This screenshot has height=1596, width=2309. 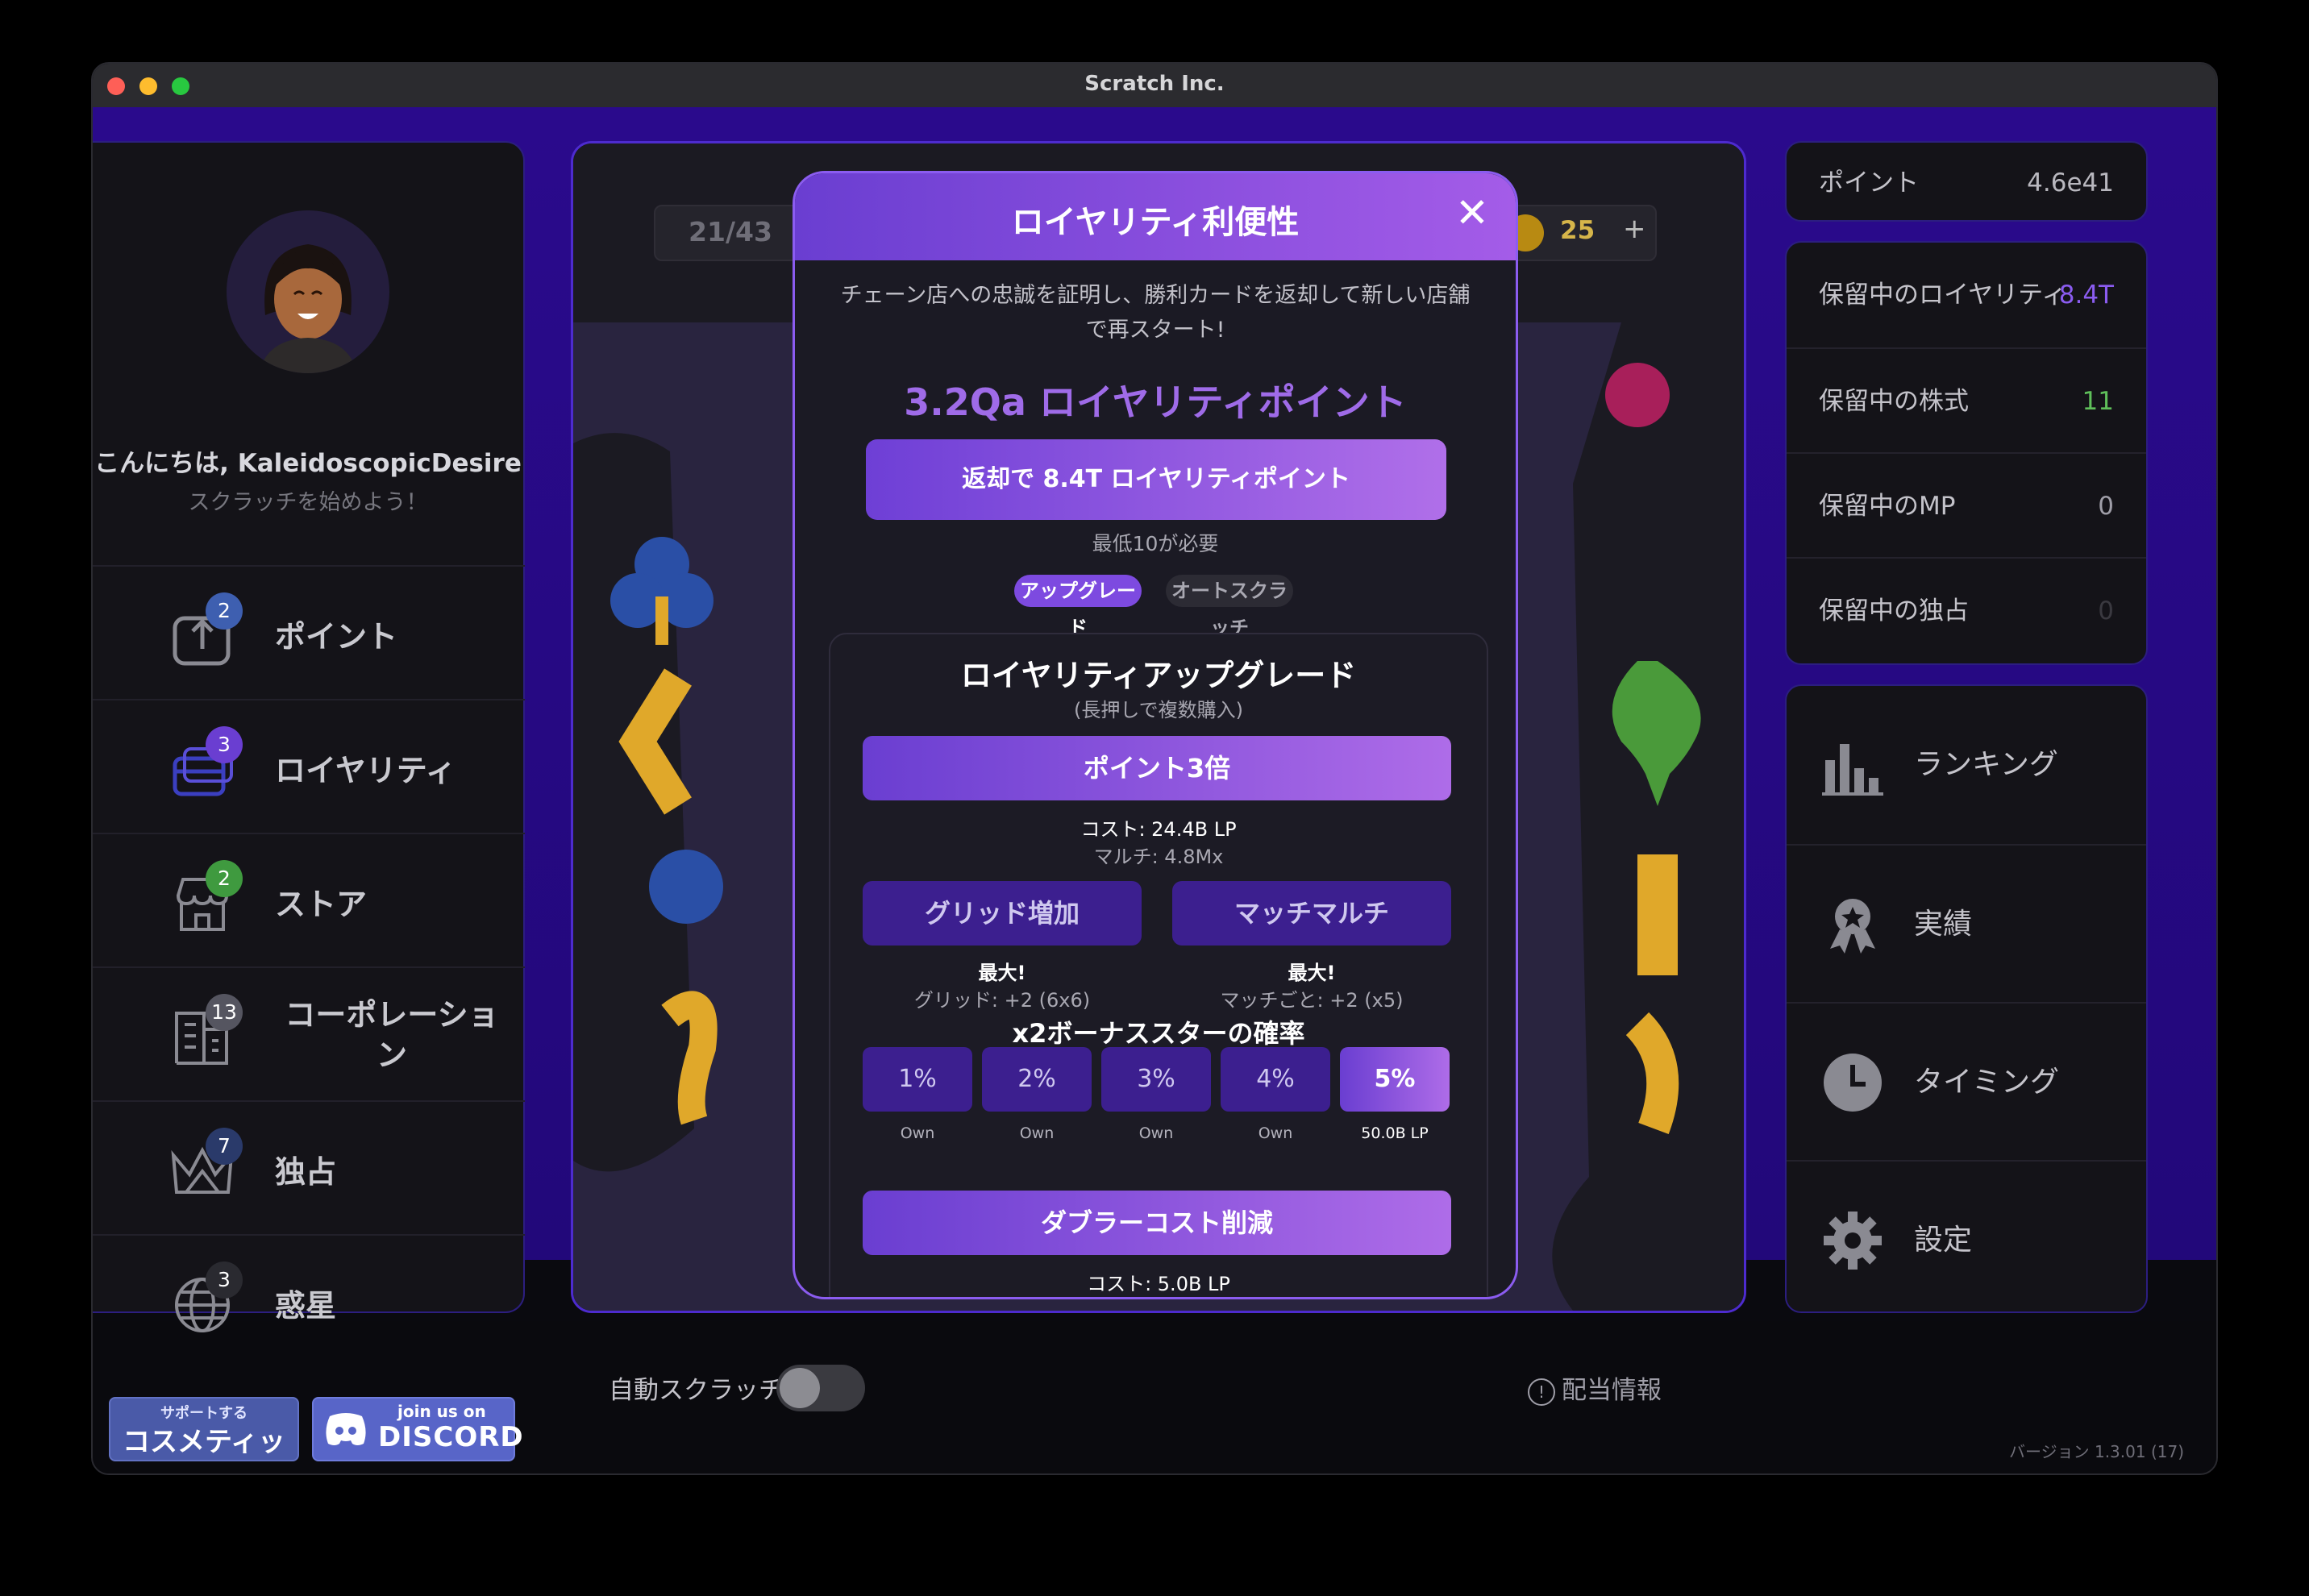 I want to click on upgrade-title: ロイヤリティアップグレード, so click(x=1158, y=675).